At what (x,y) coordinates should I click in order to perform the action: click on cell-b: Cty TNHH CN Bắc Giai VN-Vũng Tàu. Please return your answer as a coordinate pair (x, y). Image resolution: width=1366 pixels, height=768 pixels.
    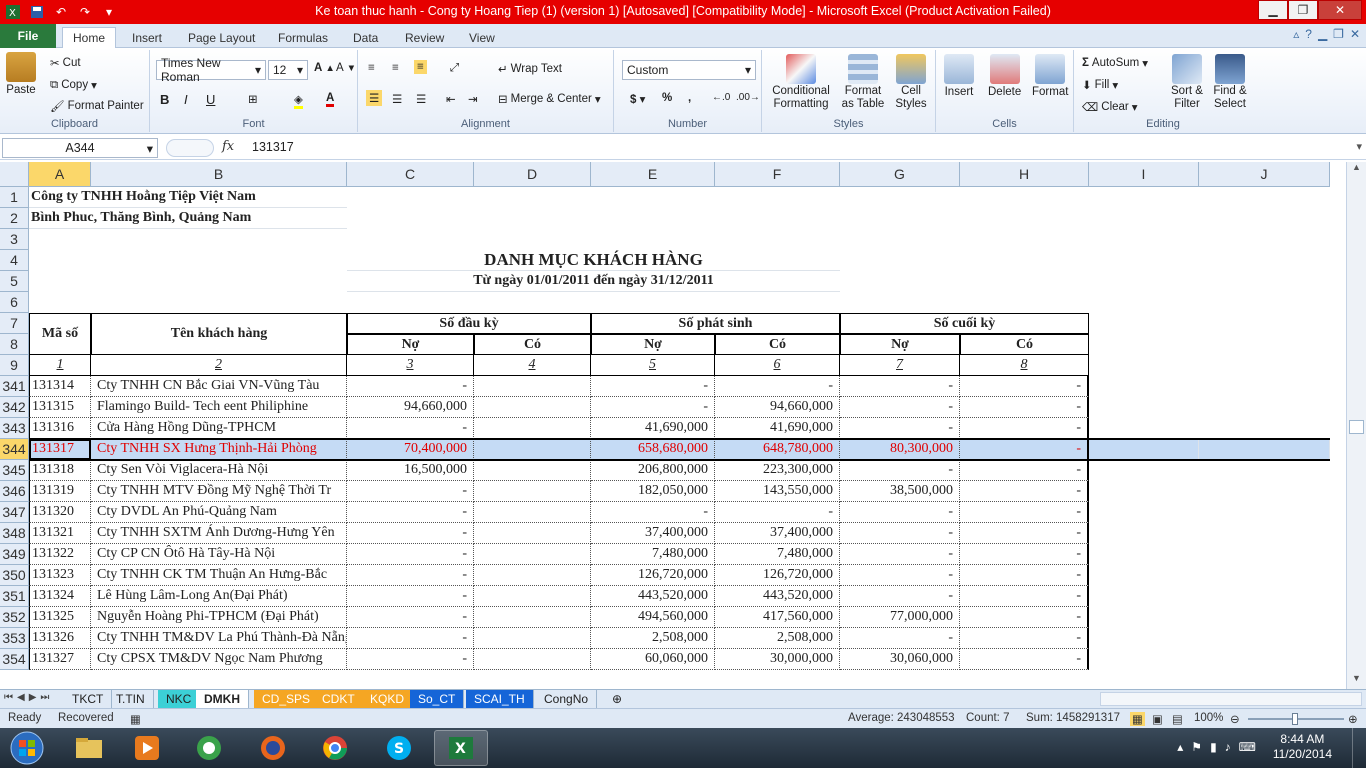
    Looking at the image, I should click on (219, 386).